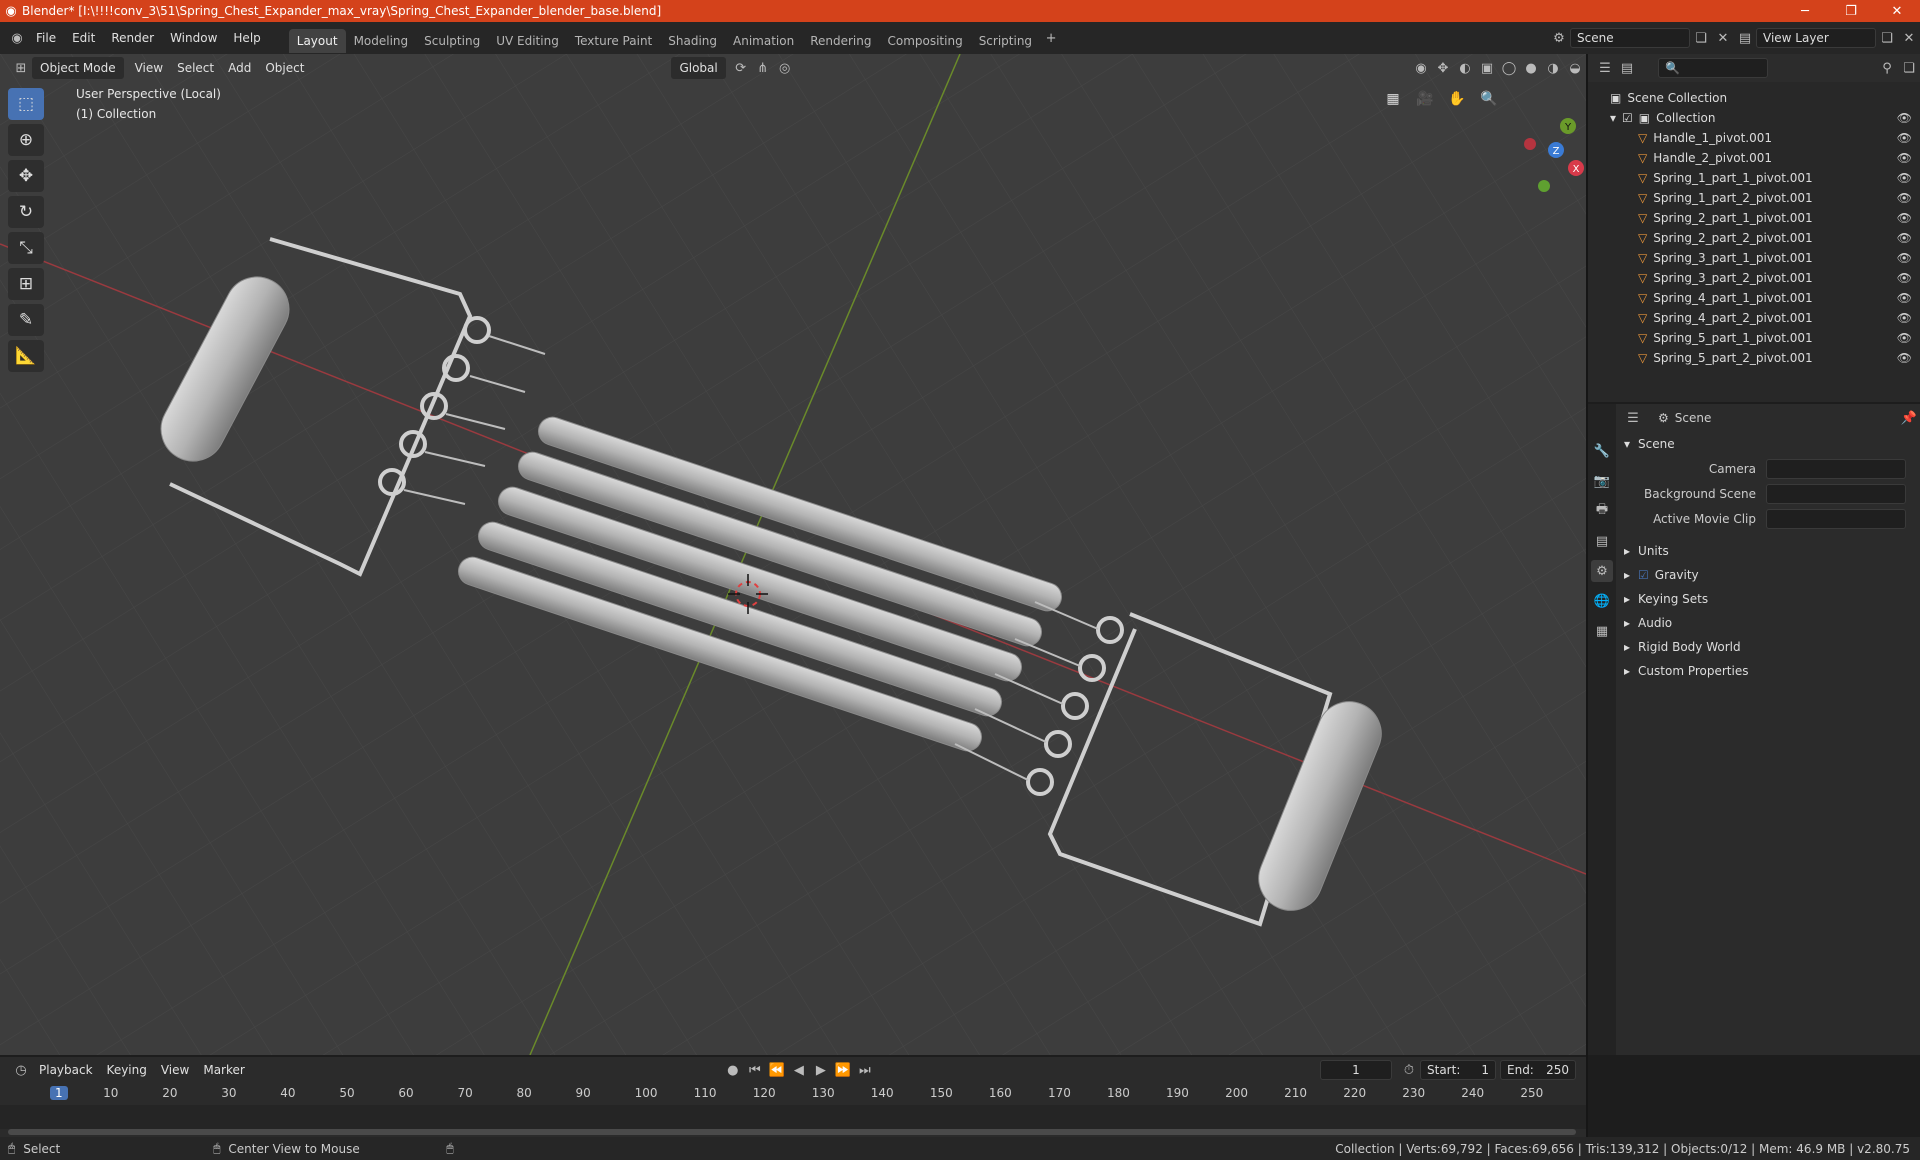  Describe the element at coordinates (26, 176) in the screenshot. I see `move-tool-icon: ✥` at that location.